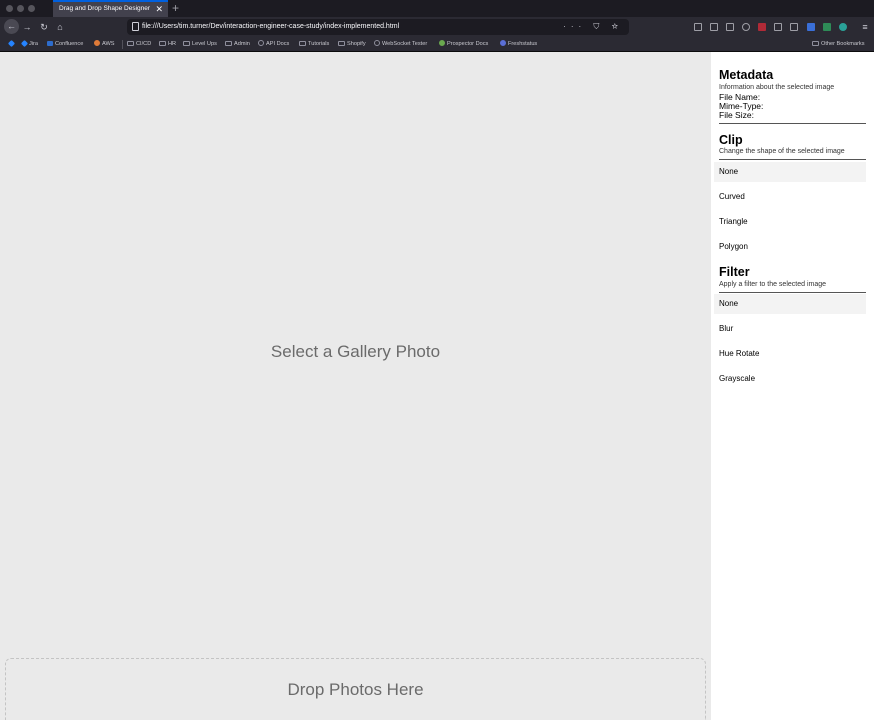 The image size is (874, 720). I want to click on close-window-button, so click(9, 8).